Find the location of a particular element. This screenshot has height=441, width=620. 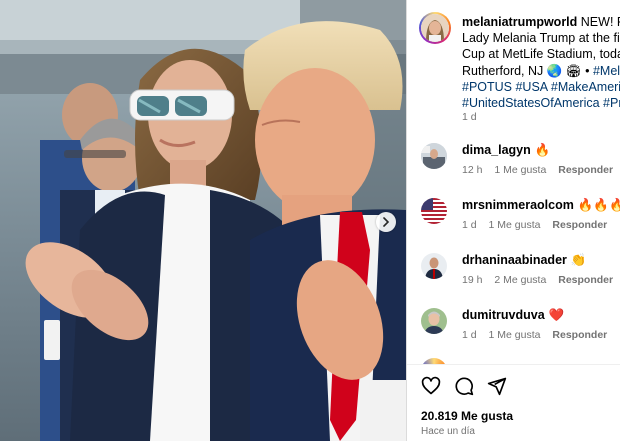

author-avatar-image is located at coordinates (435, 28).